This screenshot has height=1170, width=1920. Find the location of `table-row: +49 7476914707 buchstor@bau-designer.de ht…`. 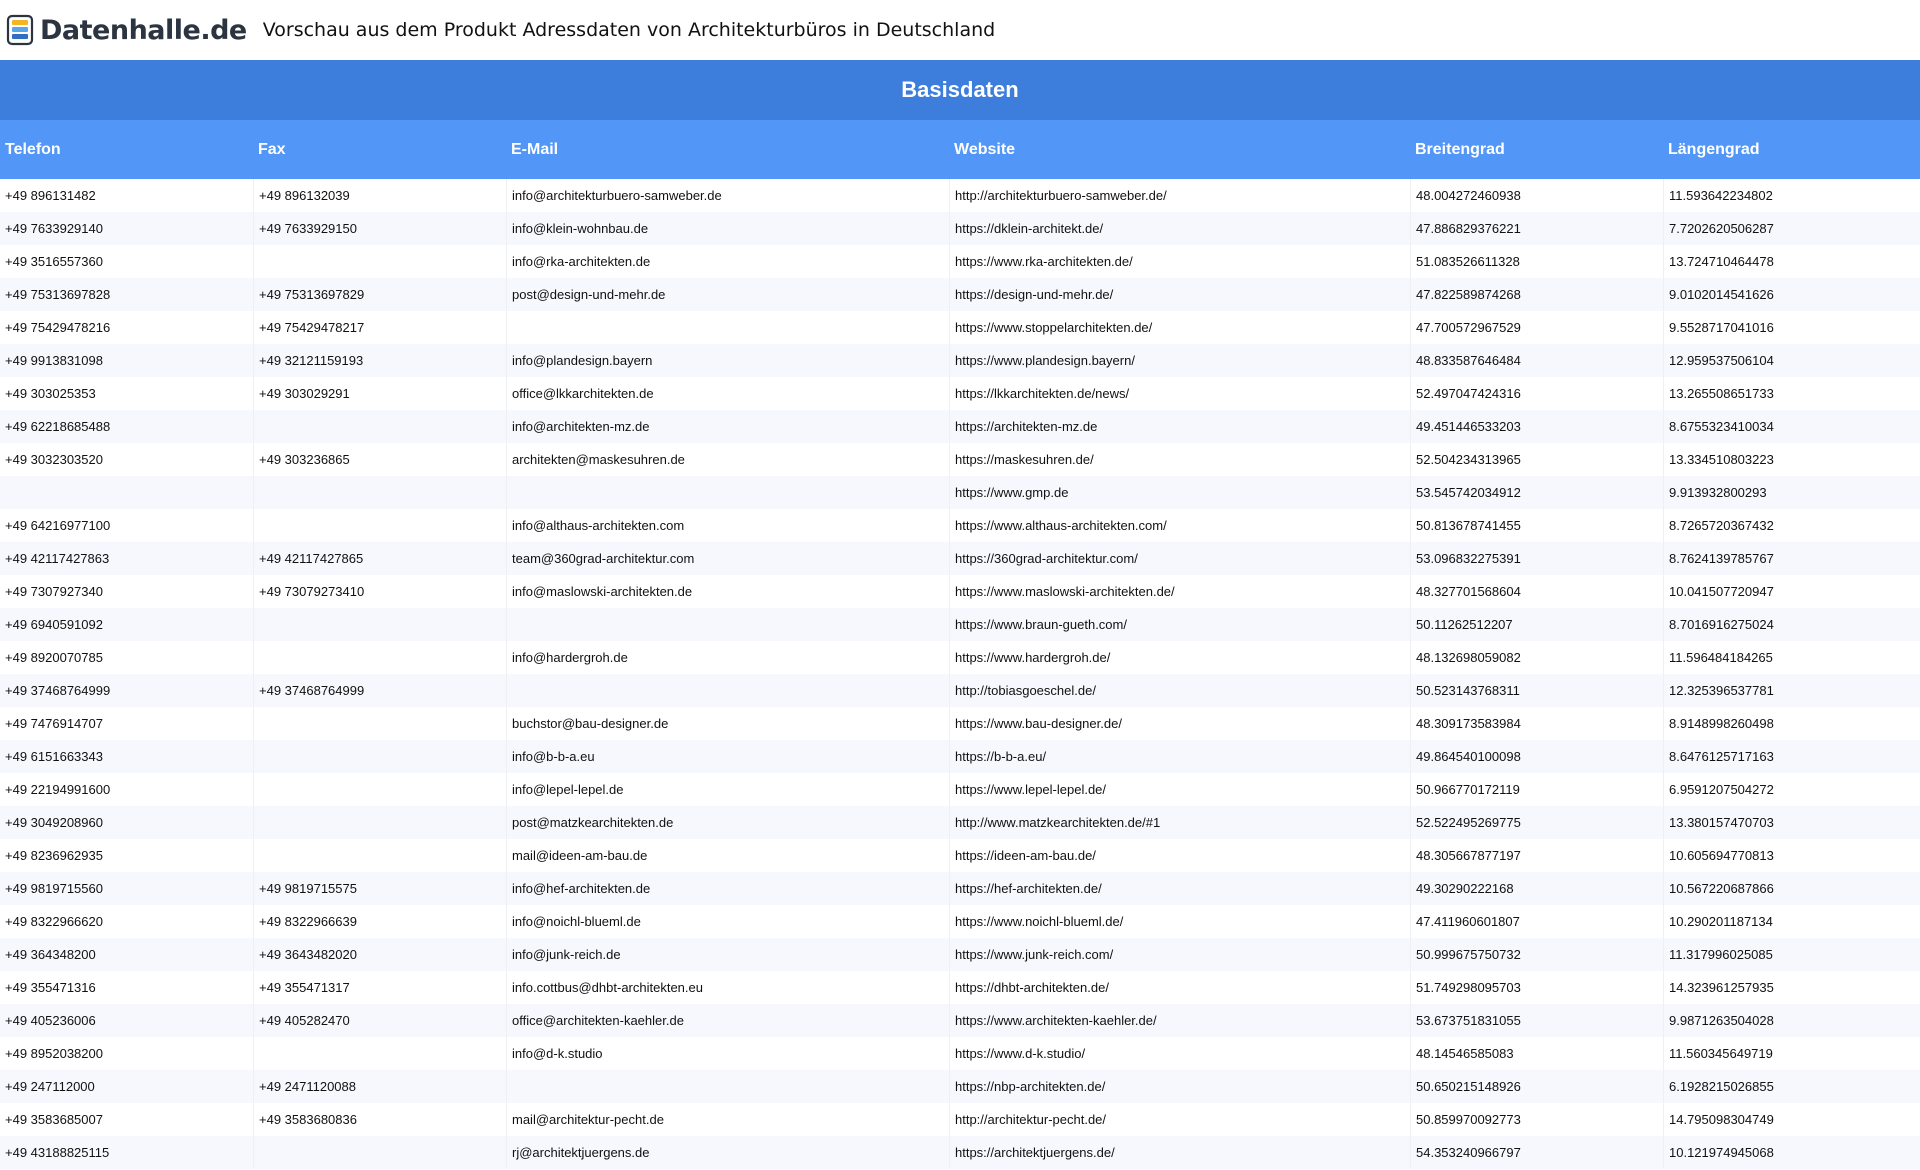

table-row: +49 7476914707 buchstor@bau-designer.de ht… is located at coordinates (960, 723).